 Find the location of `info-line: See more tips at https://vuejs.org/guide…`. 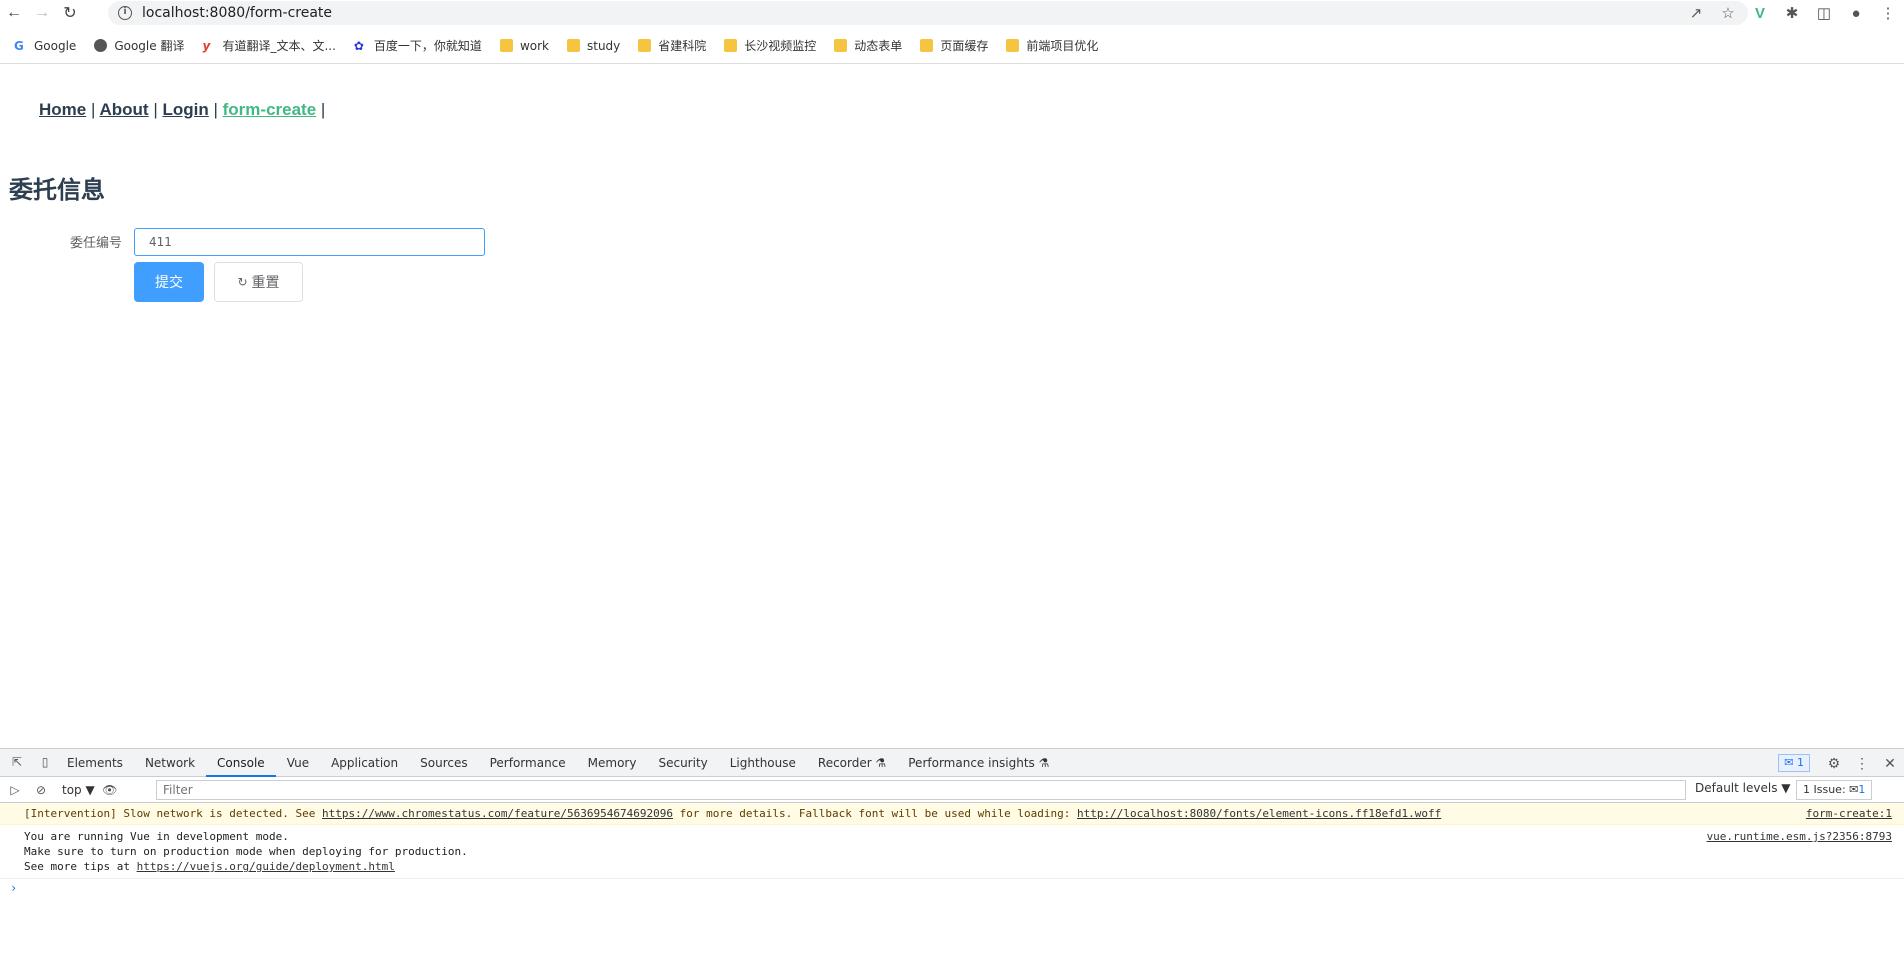

info-line: See more tips at https://vuejs.org/guide… is located at coordinates (952, 866).